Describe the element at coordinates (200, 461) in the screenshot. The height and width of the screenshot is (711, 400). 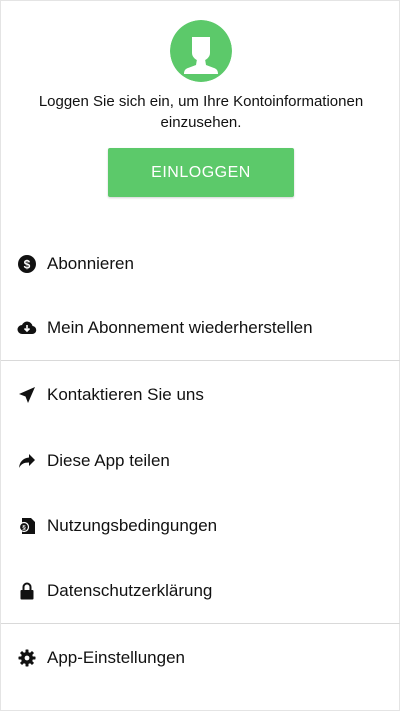
I see `menu-item-share-app: Diese App teilen` at that location.